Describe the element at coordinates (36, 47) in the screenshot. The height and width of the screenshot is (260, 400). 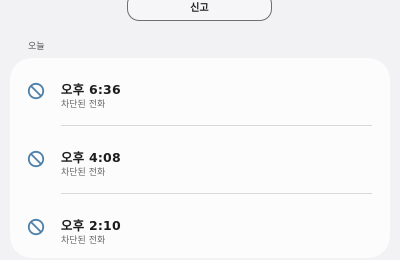
I see `section-label-today: 오늘` at that location.